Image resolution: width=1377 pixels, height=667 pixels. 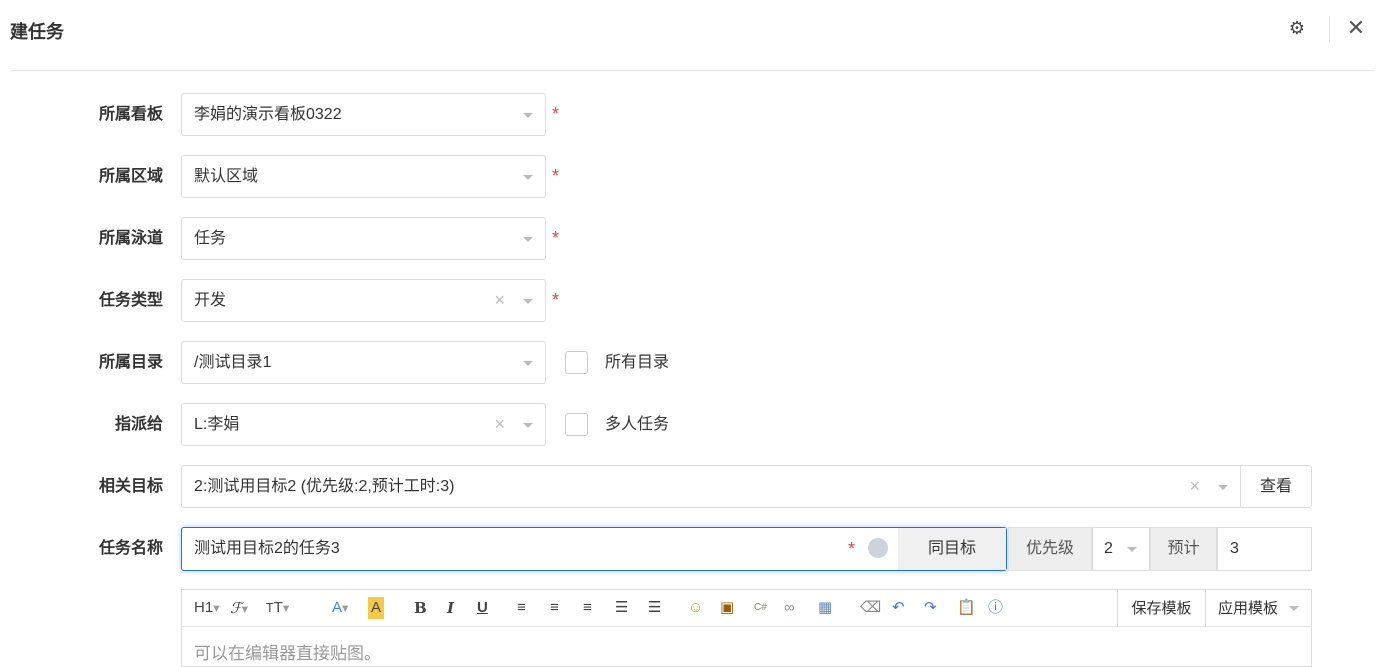 What do you see at coordinates (1050, 549) in the screenshot?
I see `priority-label: 优先级` at bounding box center [1050, 549].